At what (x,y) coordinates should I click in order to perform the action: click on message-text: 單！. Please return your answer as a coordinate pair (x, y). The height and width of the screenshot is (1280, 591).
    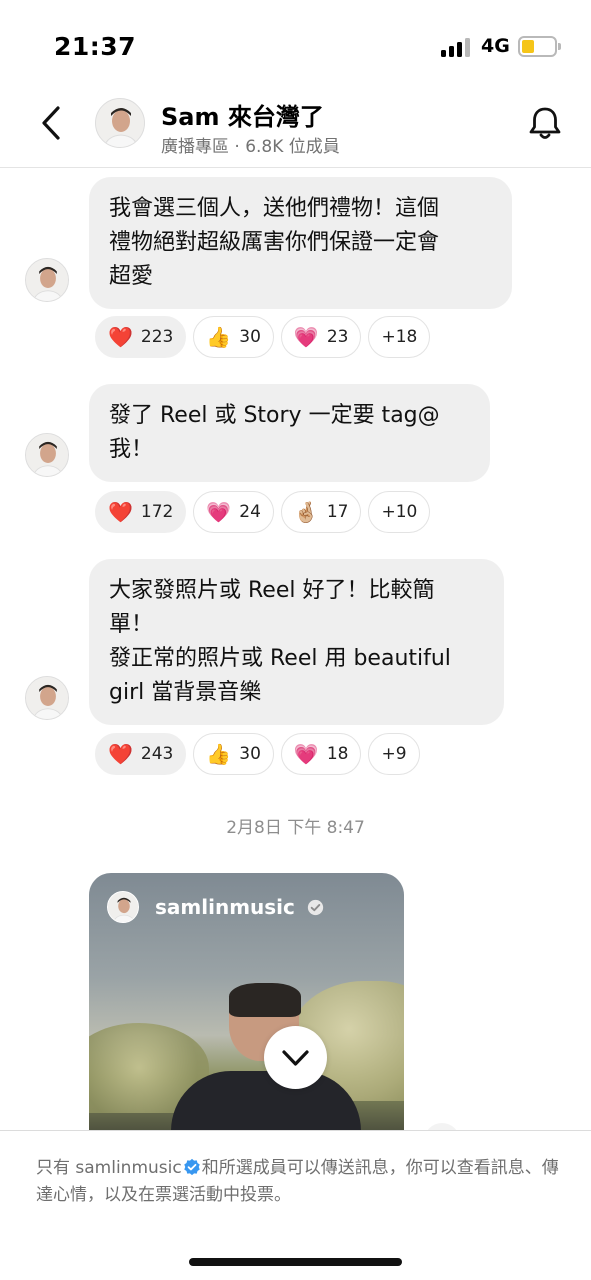
    Looking at the image, I should click on (131, 624).